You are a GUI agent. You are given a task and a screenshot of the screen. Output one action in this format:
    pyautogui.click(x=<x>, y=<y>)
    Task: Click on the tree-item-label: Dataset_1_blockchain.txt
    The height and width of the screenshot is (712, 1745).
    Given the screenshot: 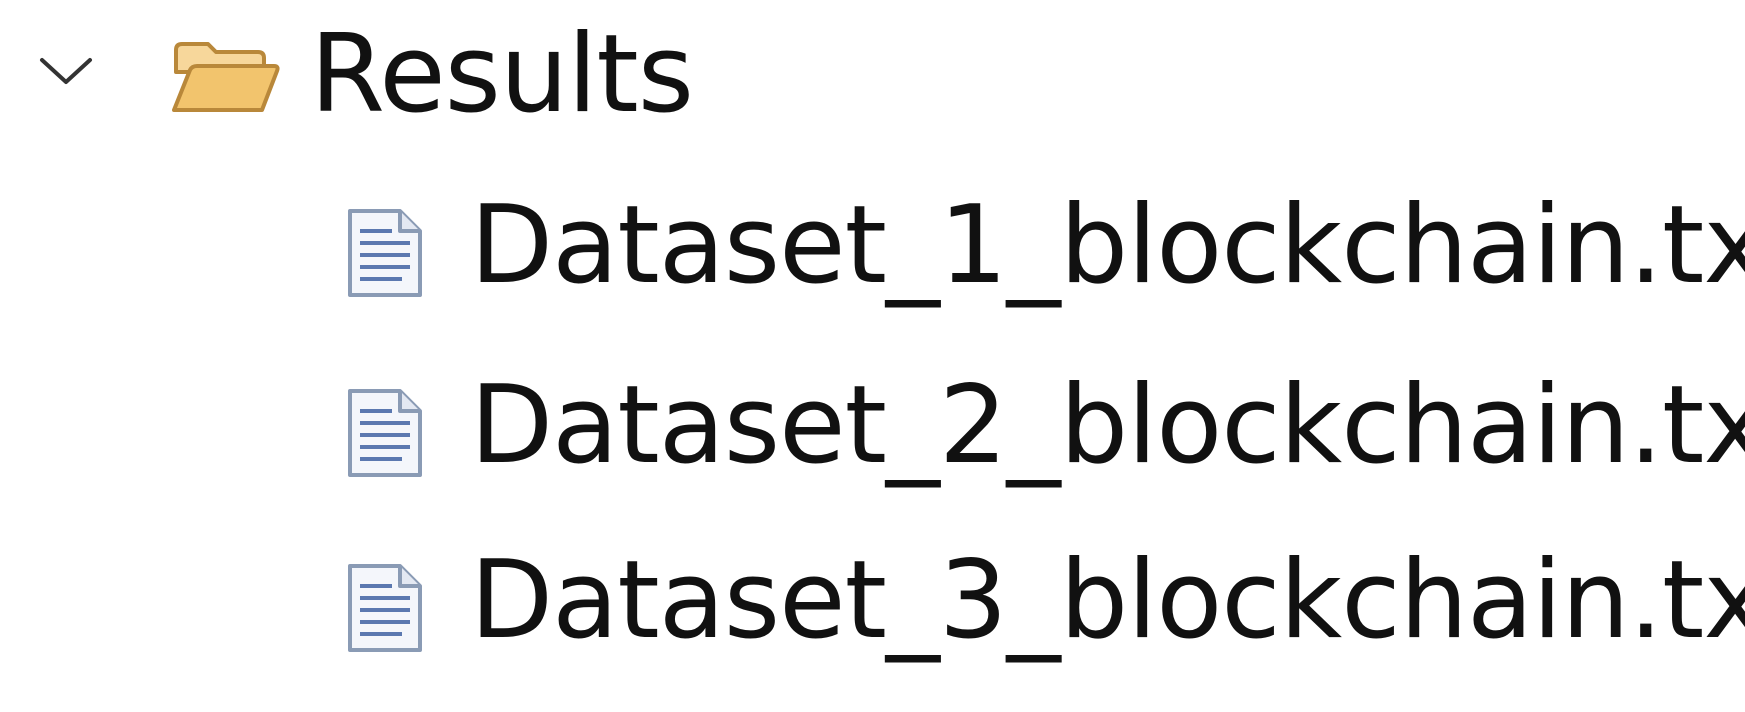 What is the action you would take?
    pyautogui.click(x=1107, y=245)
    